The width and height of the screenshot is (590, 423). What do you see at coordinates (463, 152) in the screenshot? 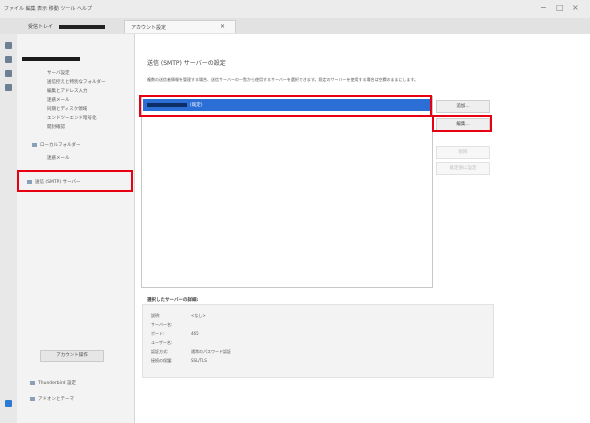
I see `remove-server-button: 削除` at bounding box center [463, 152].